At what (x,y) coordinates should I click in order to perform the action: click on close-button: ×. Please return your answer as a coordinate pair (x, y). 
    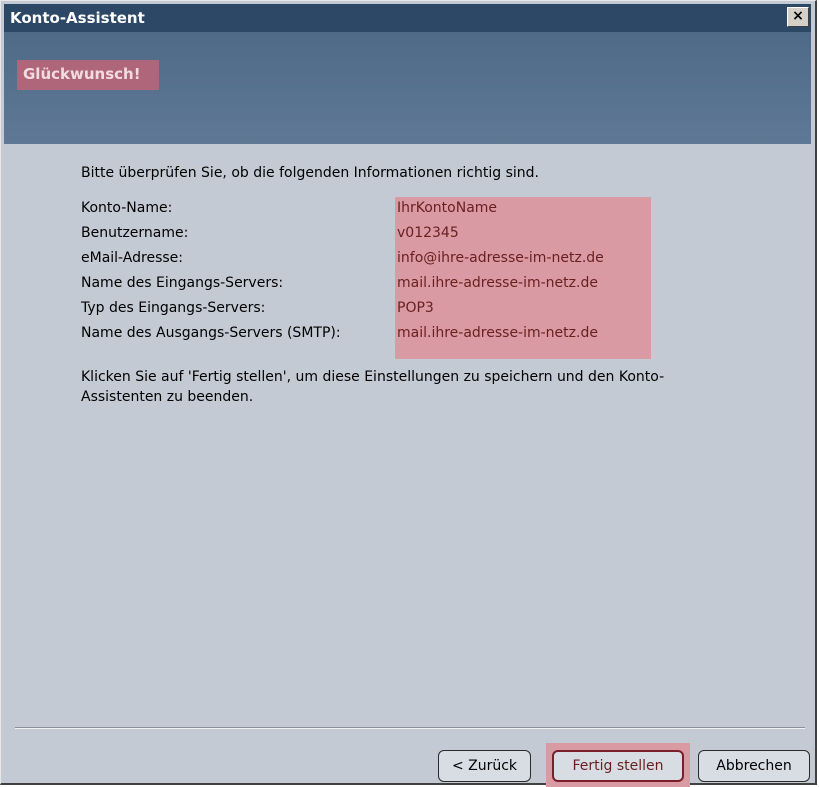
    Looking at the image, I should click on (798, 17).